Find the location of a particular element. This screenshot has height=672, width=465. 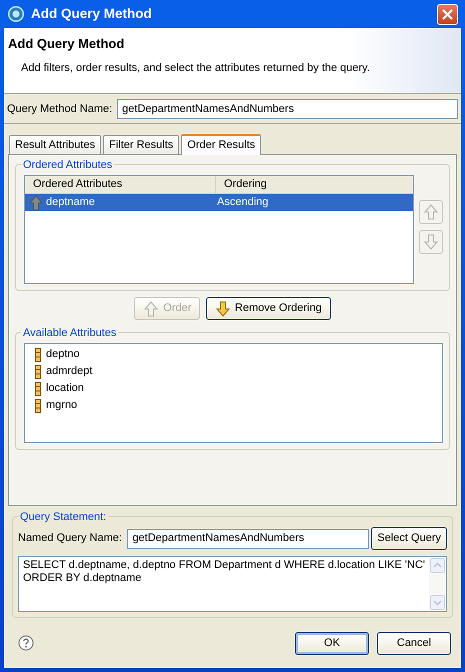

order-button: Remove Ordering is located at coordinates (268, 308).